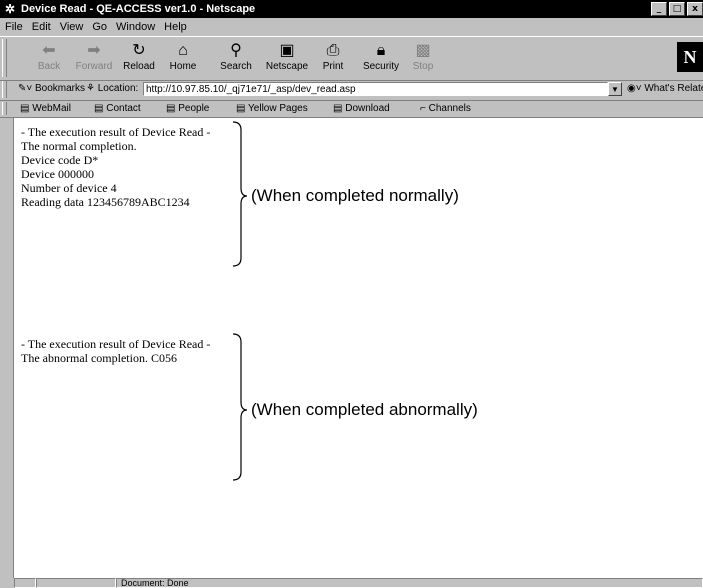 The image size is (703, 588). What do you see at coordinates (92, 88) in the screenshot?
I see `location-icon: ⚘` at bounding box center [92, 88].